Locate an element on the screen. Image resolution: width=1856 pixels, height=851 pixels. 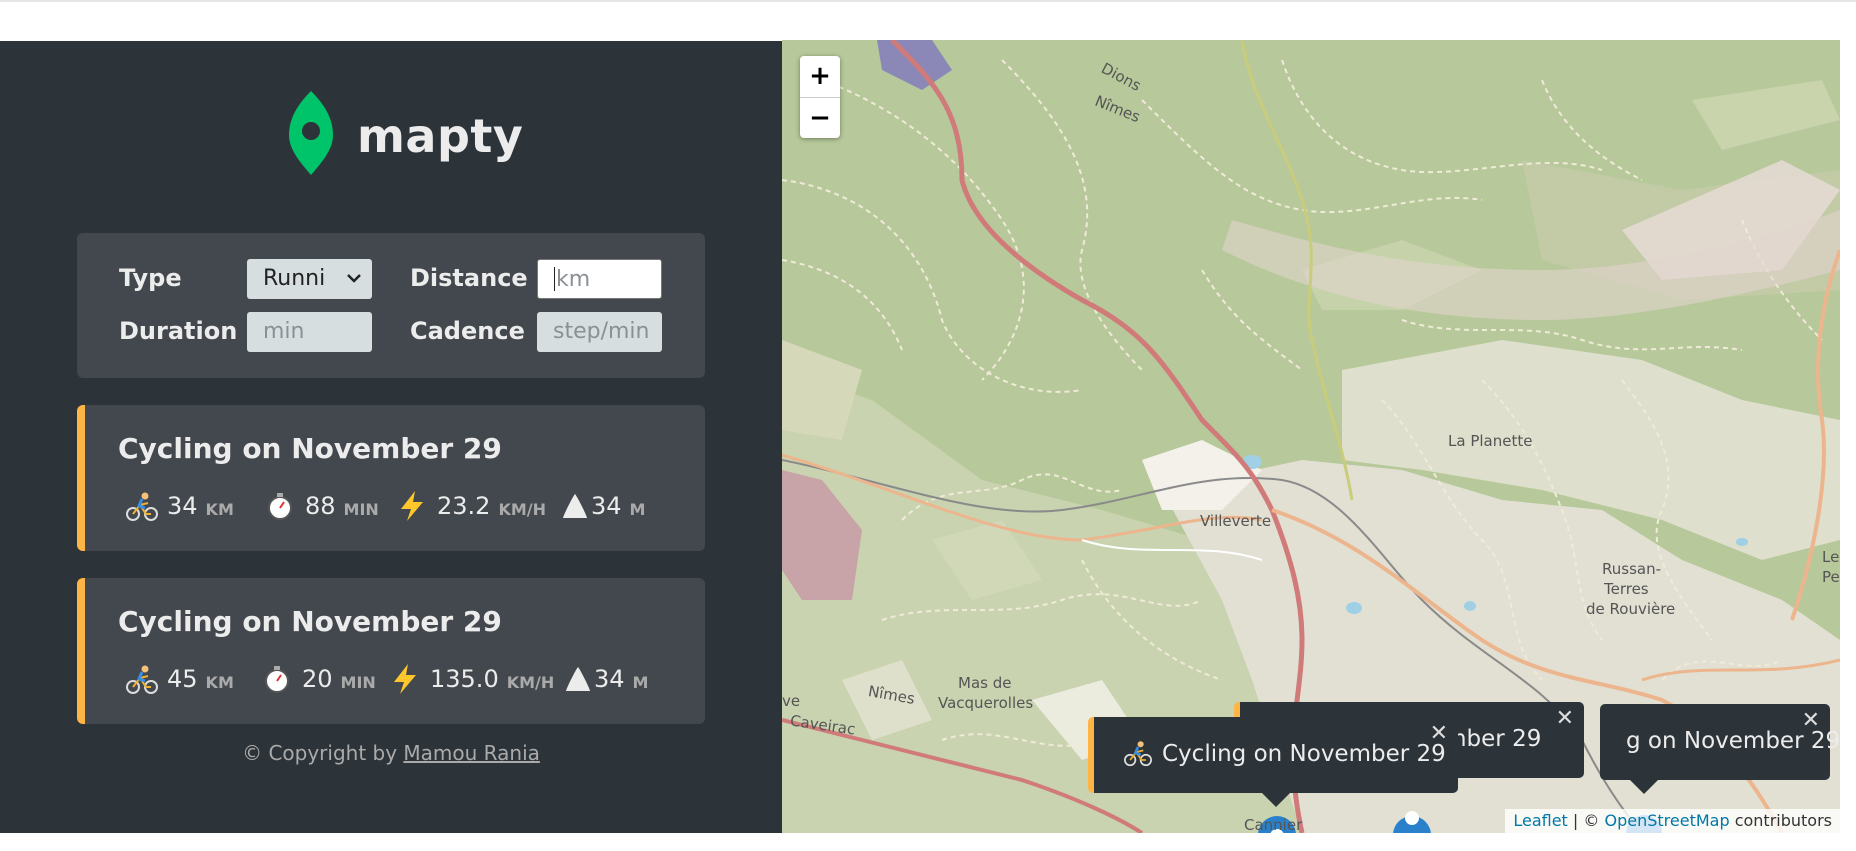
text-caret is located at coordinates (554, 278).